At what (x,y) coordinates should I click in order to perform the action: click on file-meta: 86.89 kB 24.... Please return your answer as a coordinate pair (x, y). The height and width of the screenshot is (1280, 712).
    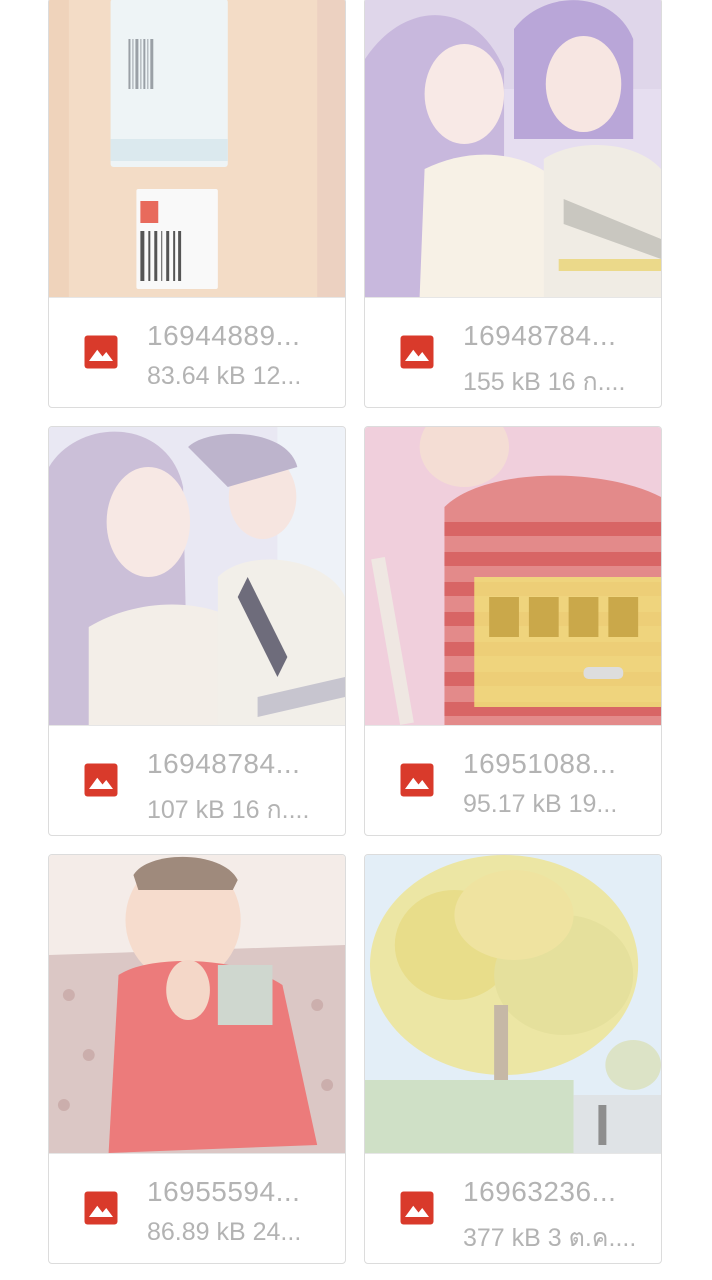
    Looking at the image, I should click on (224, 1232).